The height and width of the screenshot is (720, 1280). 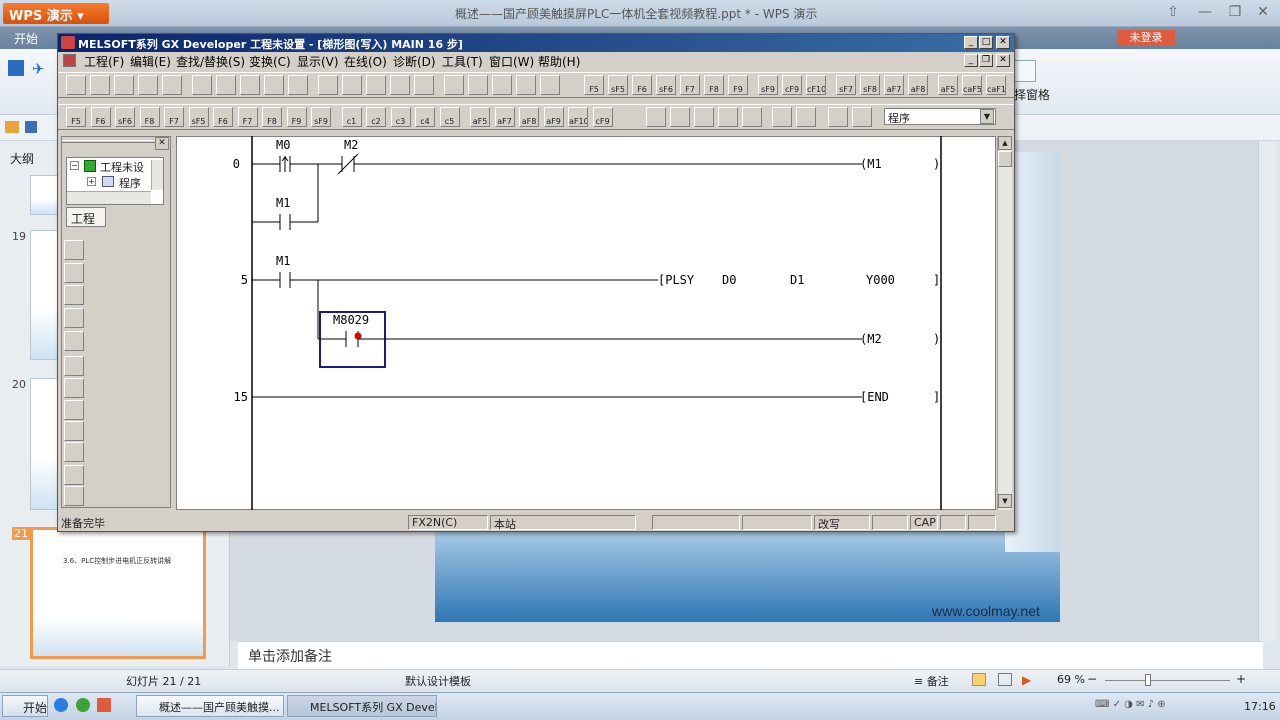 I want to click on menu-online: 在线(O), so click(x=365, y=61).